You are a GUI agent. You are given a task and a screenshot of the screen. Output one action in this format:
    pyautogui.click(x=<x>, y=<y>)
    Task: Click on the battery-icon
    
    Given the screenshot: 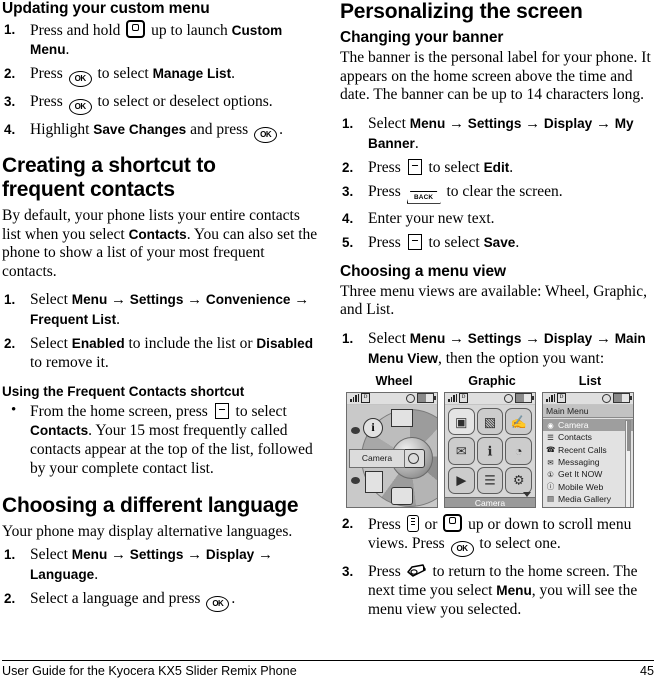 What is the action you would take?
    pyautogui.click(x=622, y=398)
    